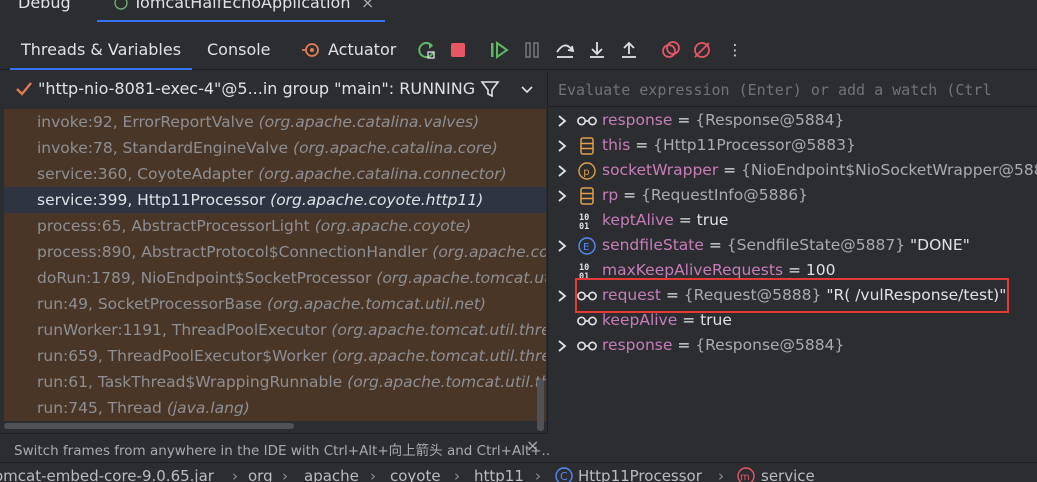 The image size is (1037, 482). What do you see at coordinates (260, 474) in the screenshot?
I see `breadcrumb-org: org` at bounding box center [260, 474].